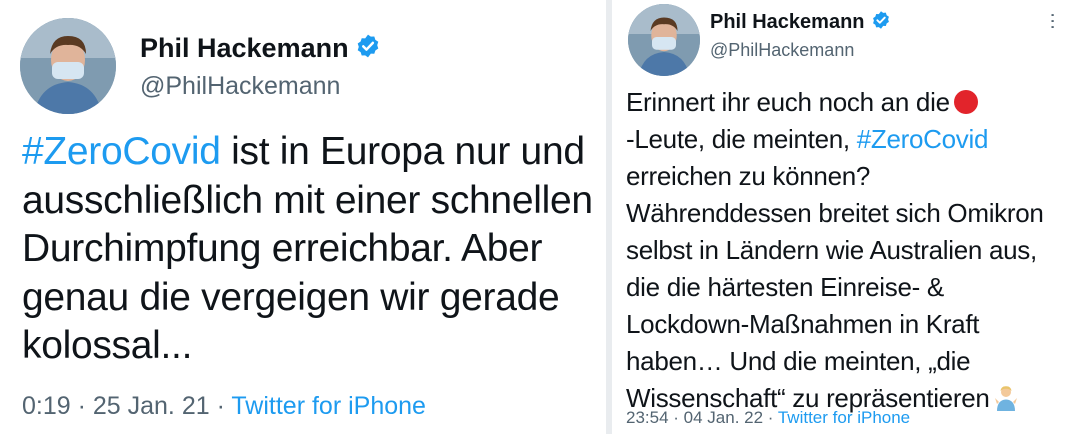 The height and width of the screenshot is (434, 1074). I want to click on tweet-text-line: Lockdown-Maßnahmen in Kraft, so click(803, 324).